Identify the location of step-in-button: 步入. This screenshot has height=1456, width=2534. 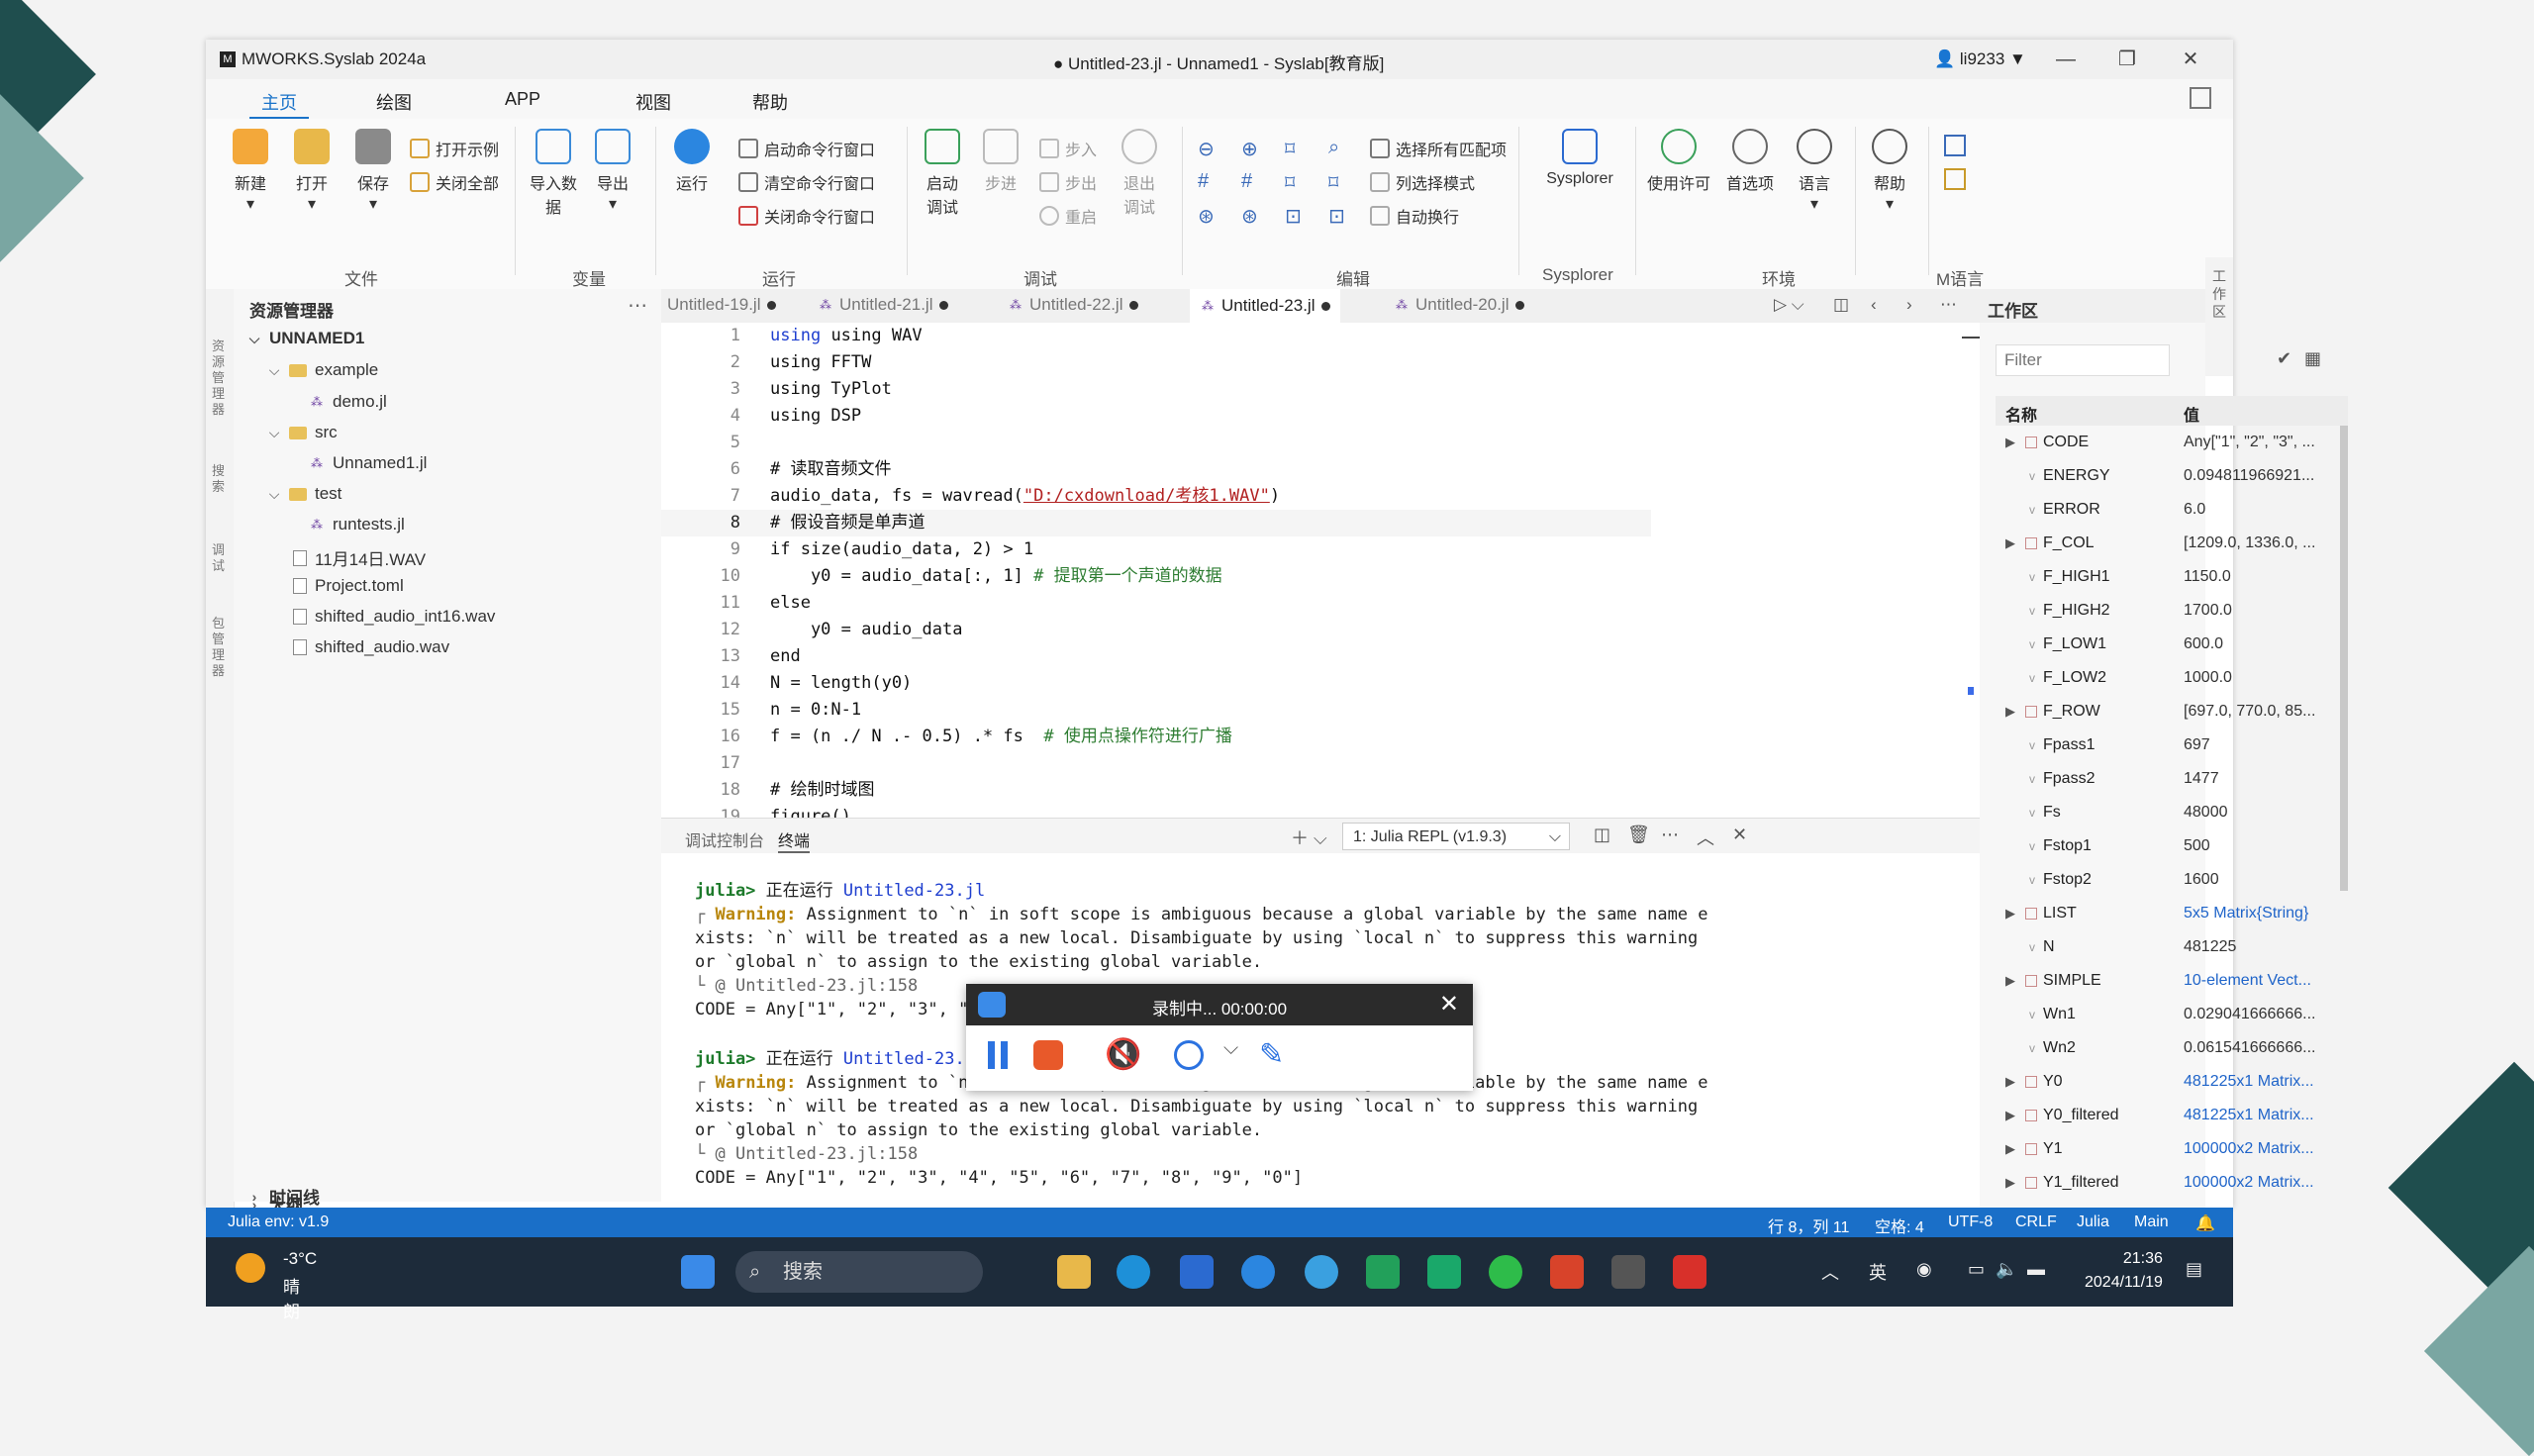
(1068, 148).